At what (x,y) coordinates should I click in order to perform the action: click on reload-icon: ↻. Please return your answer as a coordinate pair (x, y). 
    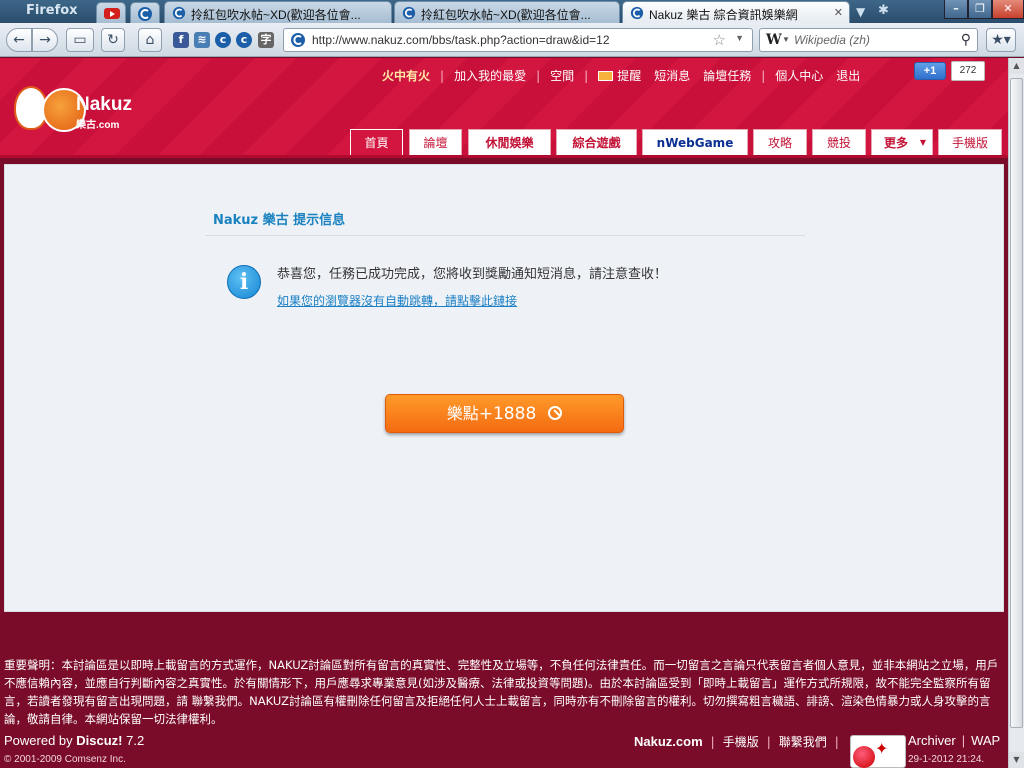
    Looking at the image, I should click on (113, 40).